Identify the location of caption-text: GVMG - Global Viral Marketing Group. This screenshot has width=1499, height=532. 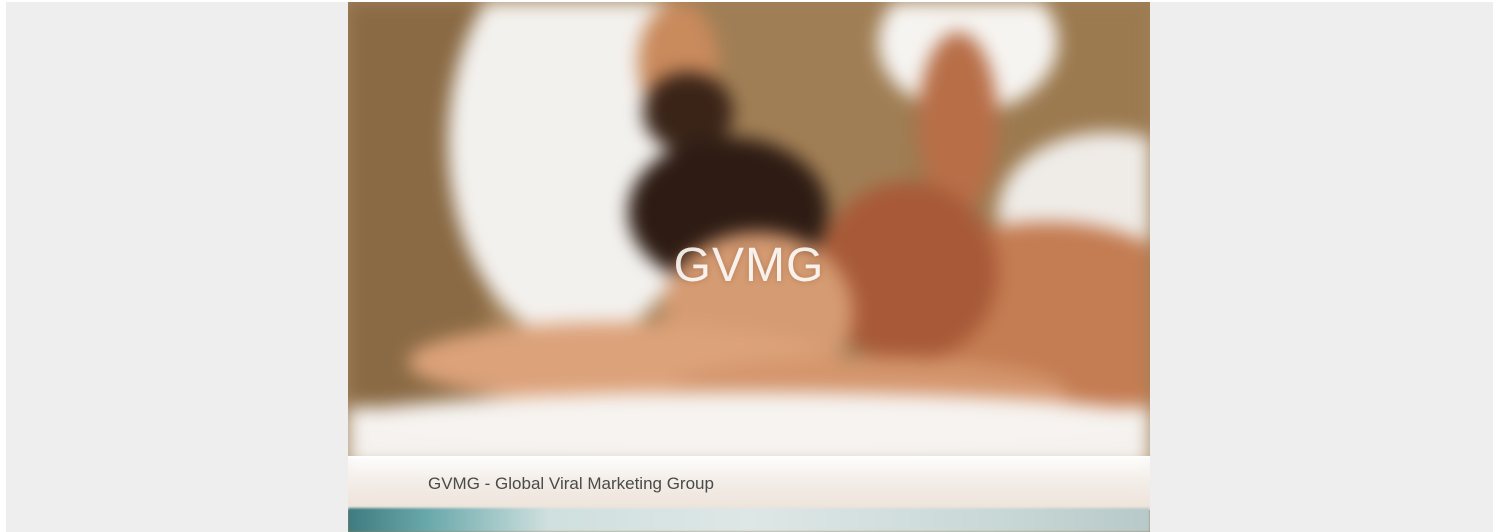
(571, 484).